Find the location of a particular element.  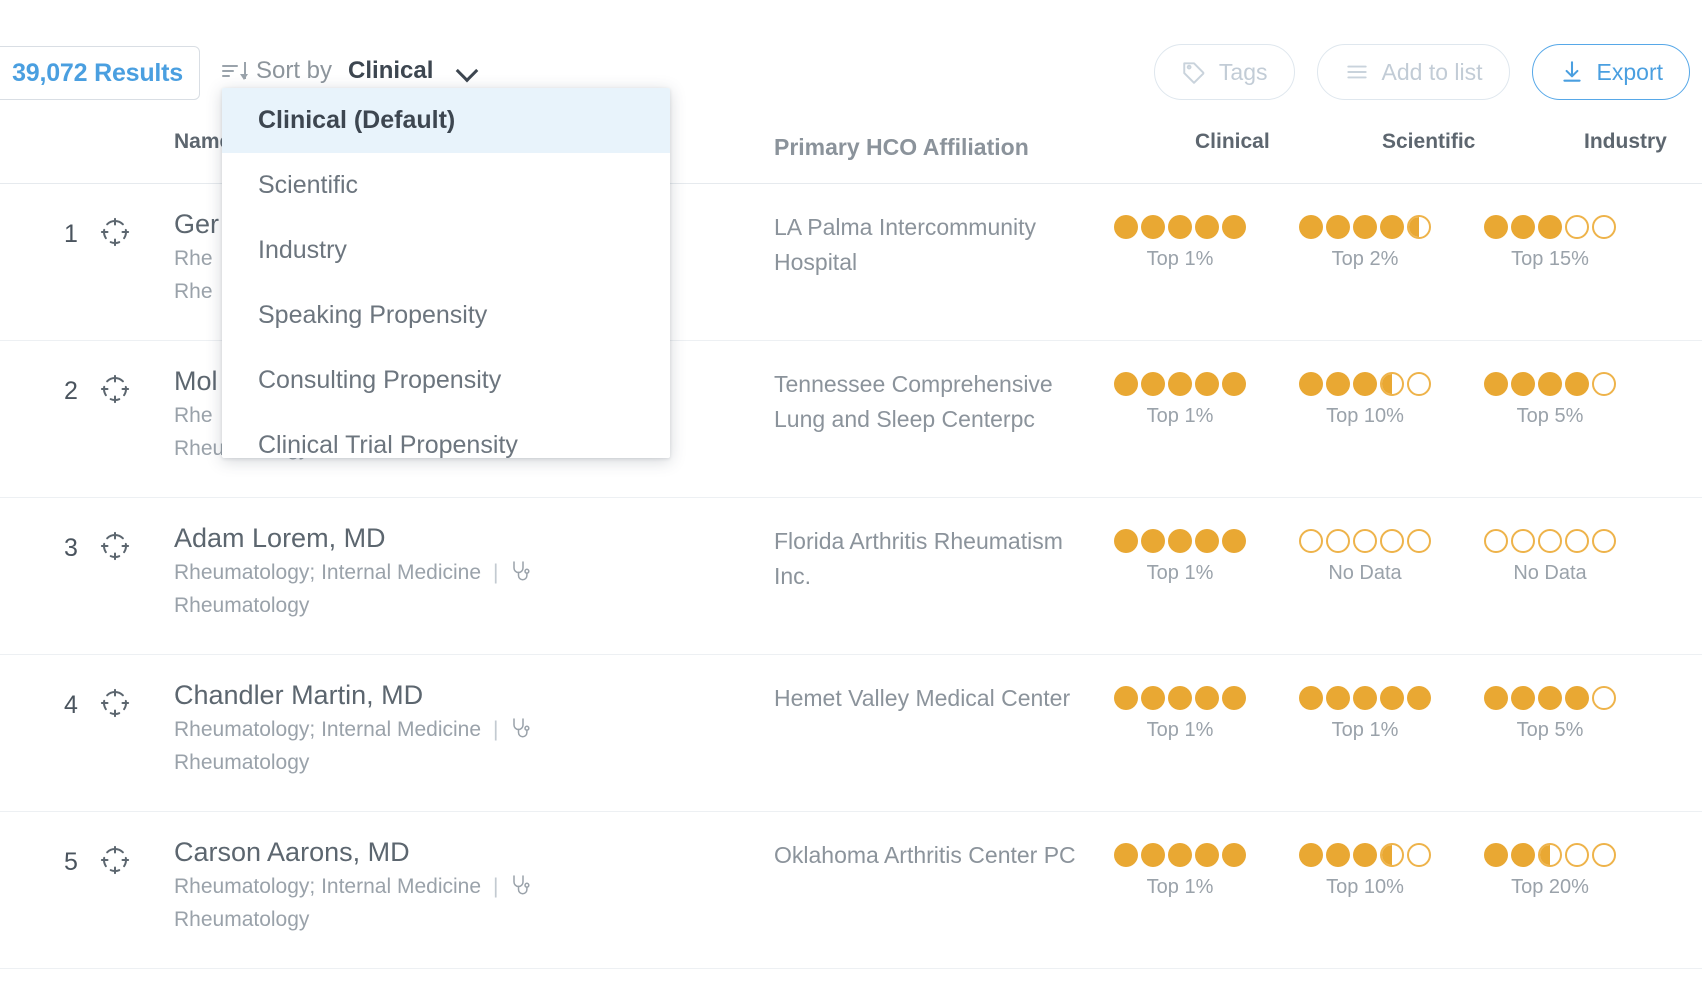

hco-affiliation: LA Palma Intercommunity Hospital is located at coordinates (939, 245).